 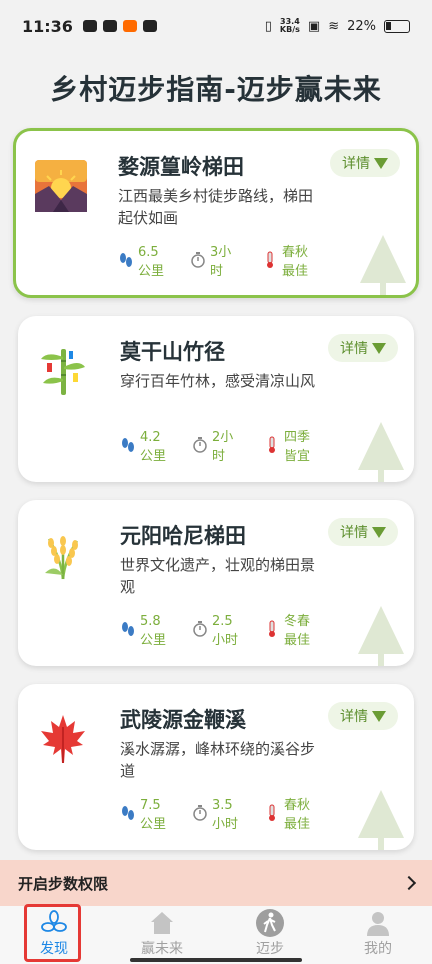 What do you see at coordinates (153, 631) in the screenshot?
I see `route-distance: 5.8 公里` at bounding box center [153, 631].